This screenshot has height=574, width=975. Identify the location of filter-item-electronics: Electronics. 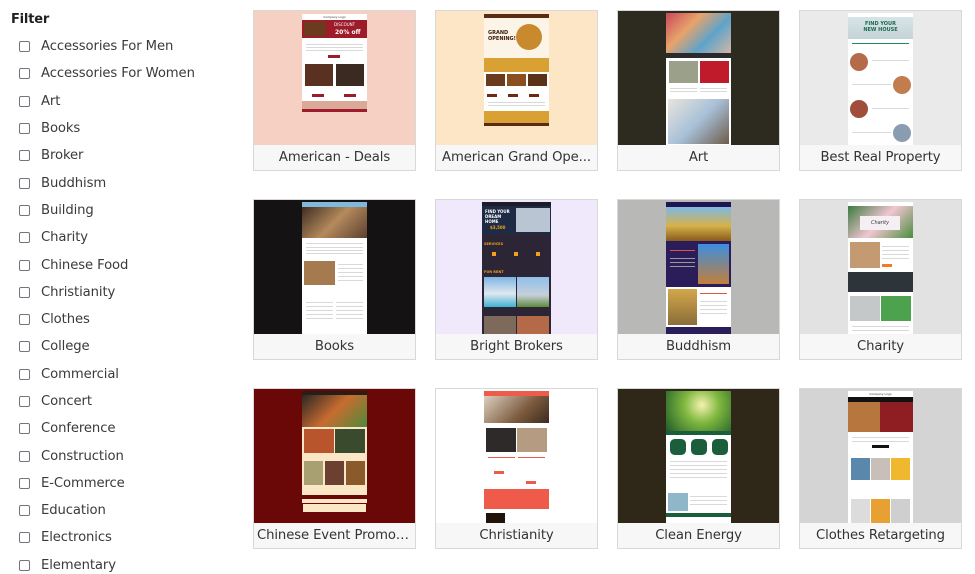
(107, 537).